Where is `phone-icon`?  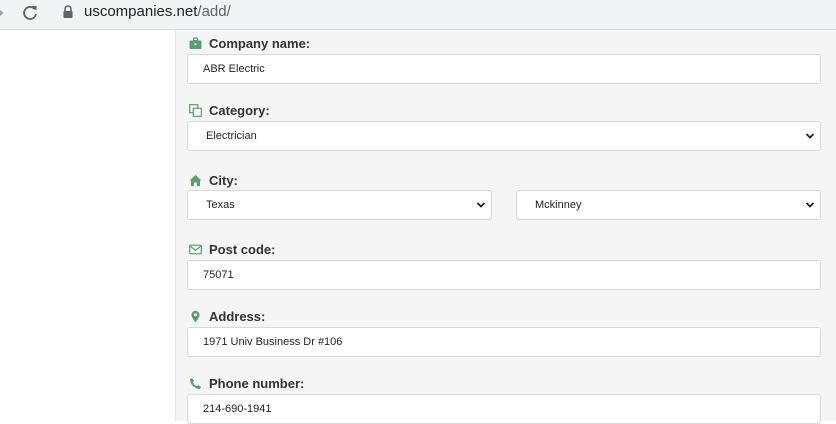
phone-icon is located at coordinates (195, 383).